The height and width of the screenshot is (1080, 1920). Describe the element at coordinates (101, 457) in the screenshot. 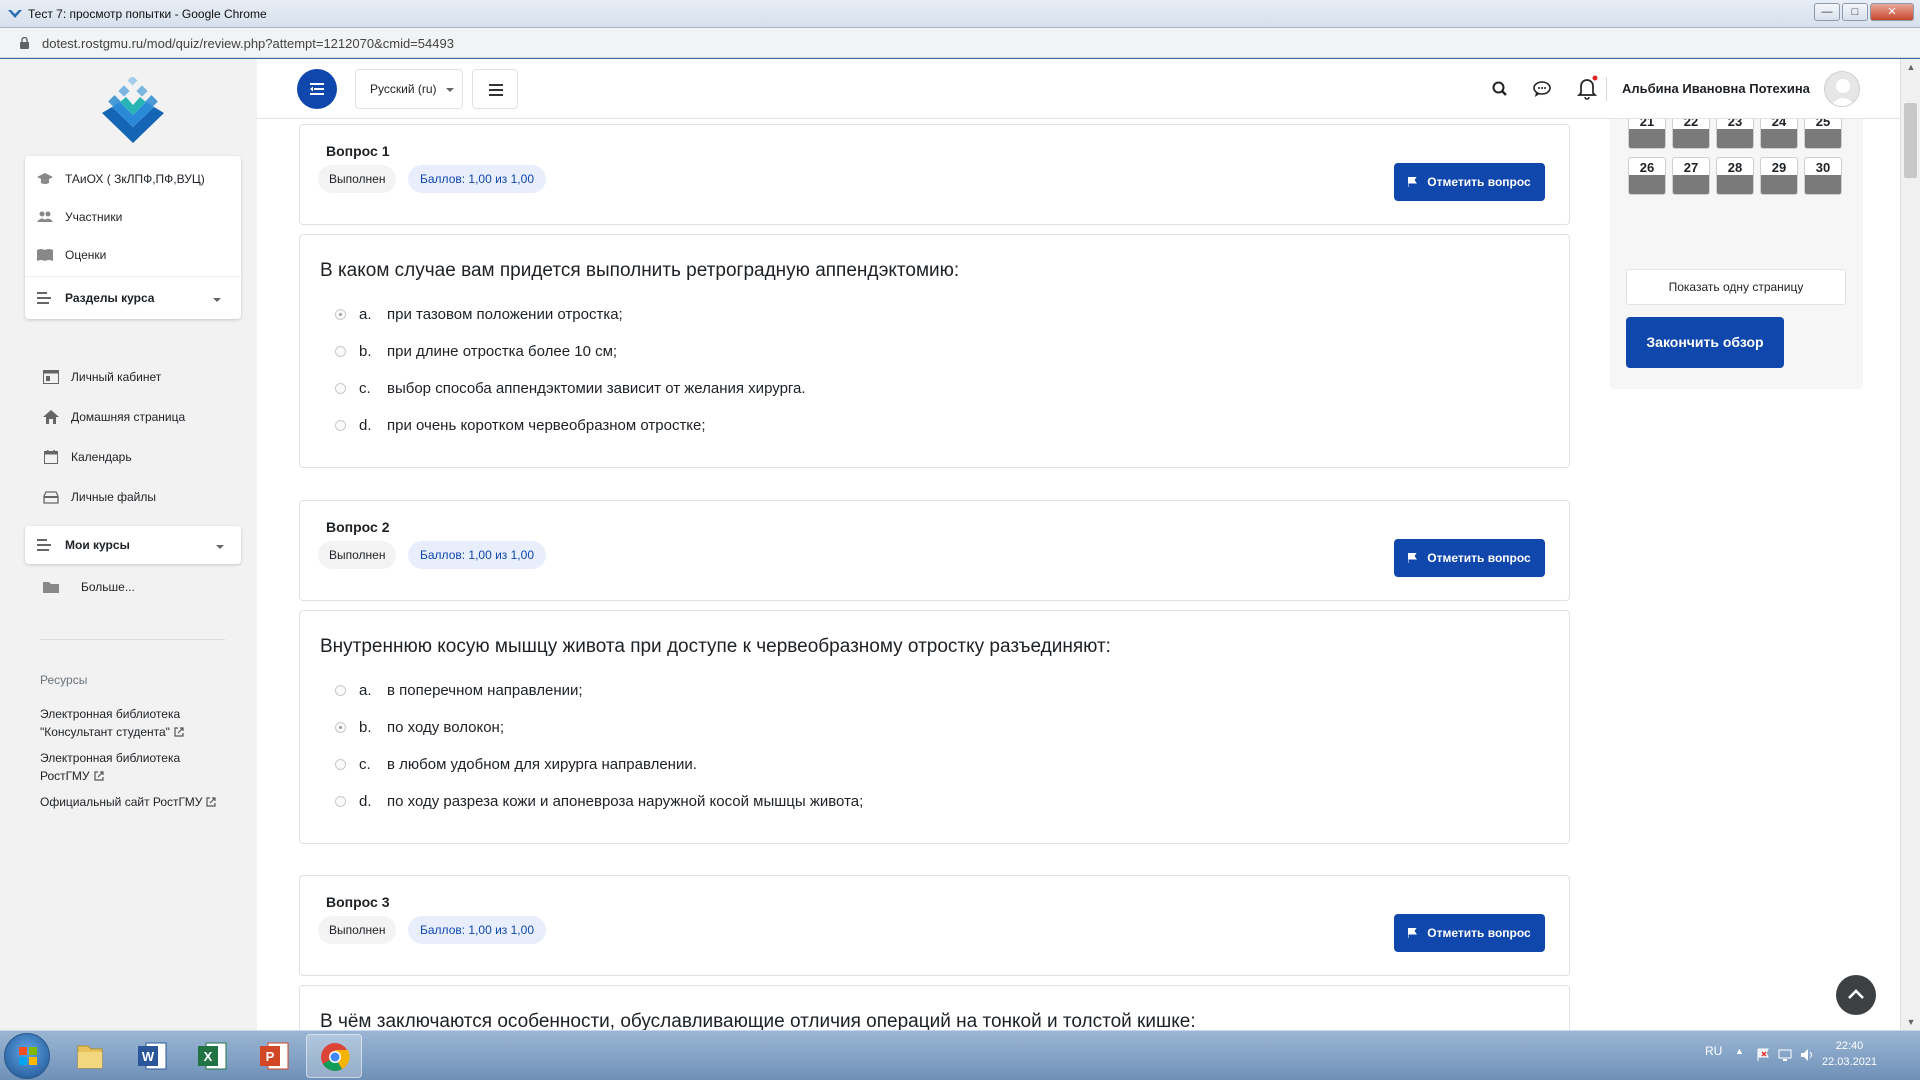

I see `sidebar-item-calendar-label: Календарь` at that location.